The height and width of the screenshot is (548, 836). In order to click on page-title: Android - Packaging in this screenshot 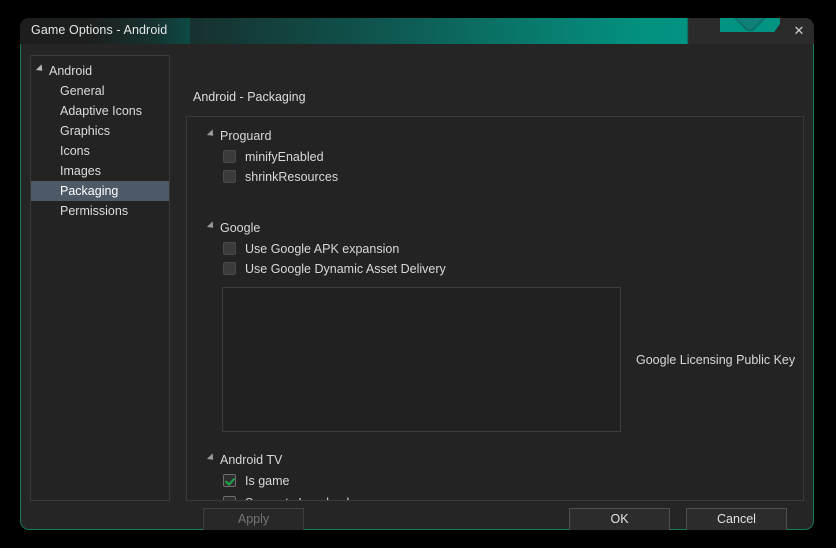, I will do `click(249, 97)`.